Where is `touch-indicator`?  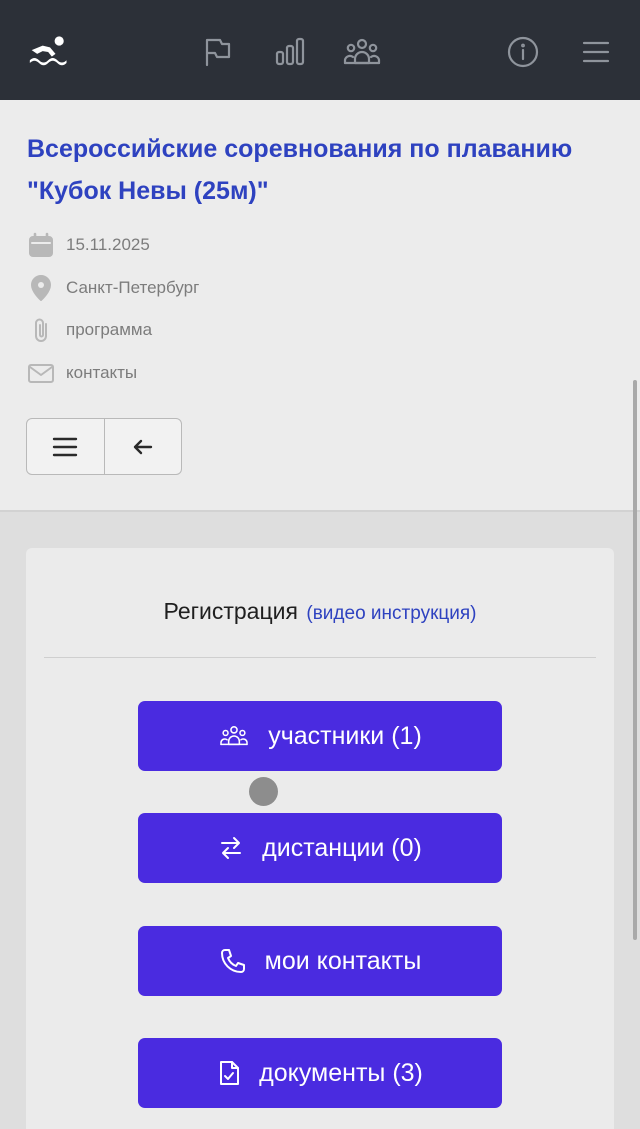
touch-indicator is located at coordinates (263, 791).